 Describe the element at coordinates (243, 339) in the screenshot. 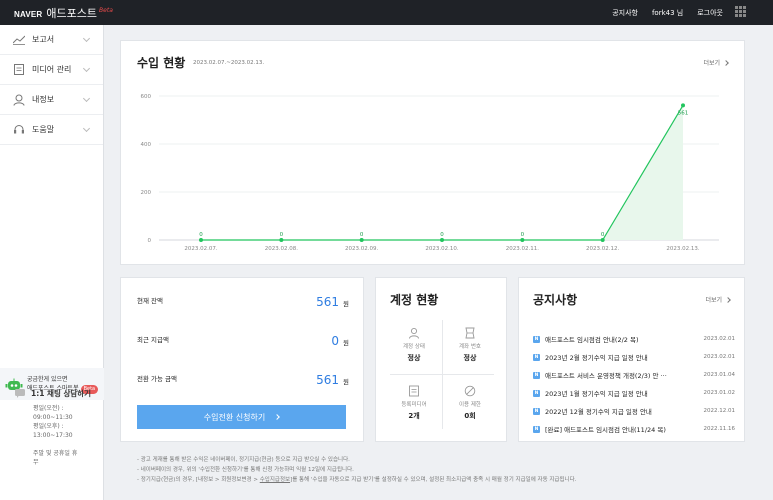

I see `balance-row-recent: 최근 지급액 0원` at that location.